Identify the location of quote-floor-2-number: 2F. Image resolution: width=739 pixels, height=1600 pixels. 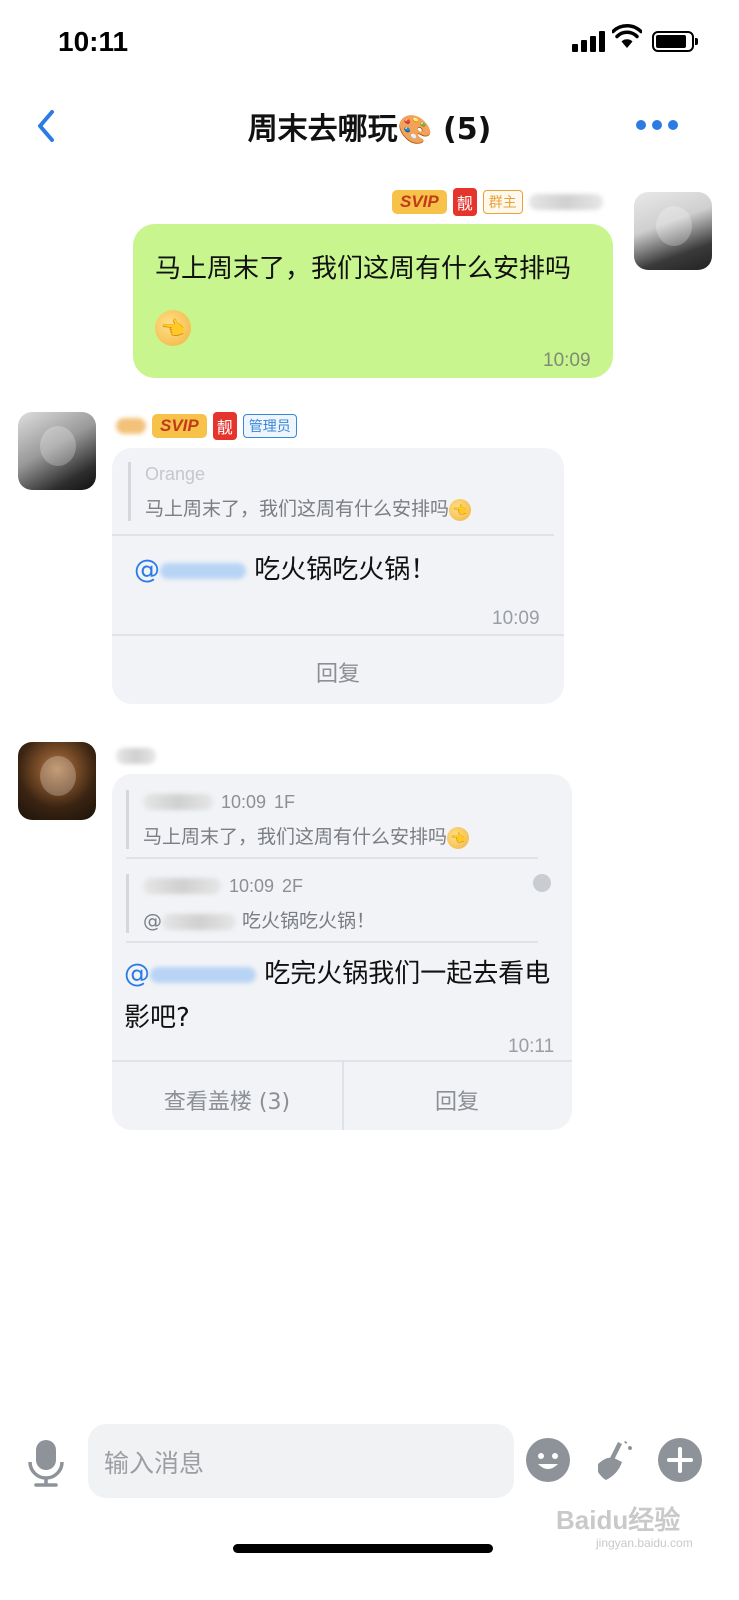
(293, 885).